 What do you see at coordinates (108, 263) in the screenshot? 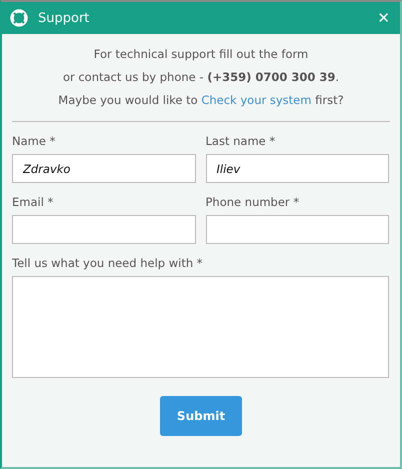
I see `field-label: Tell us what you need help with *` at bounding box center [108, 263].